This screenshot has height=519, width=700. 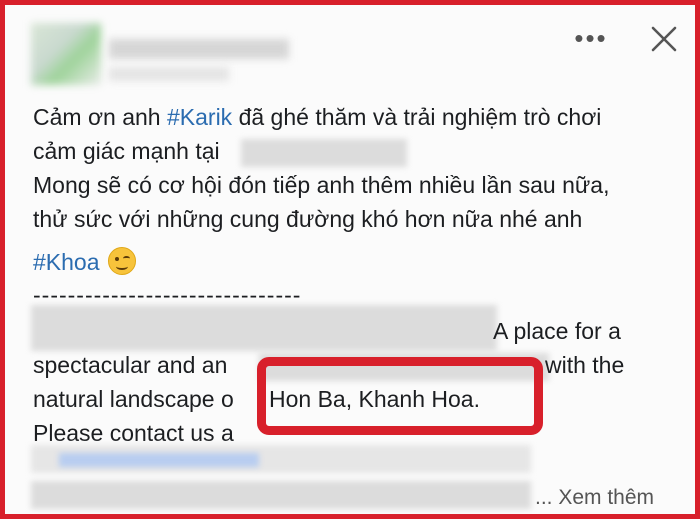 I want to click on hashtag-khoa: #Khoa, so click(x=66, y=262).